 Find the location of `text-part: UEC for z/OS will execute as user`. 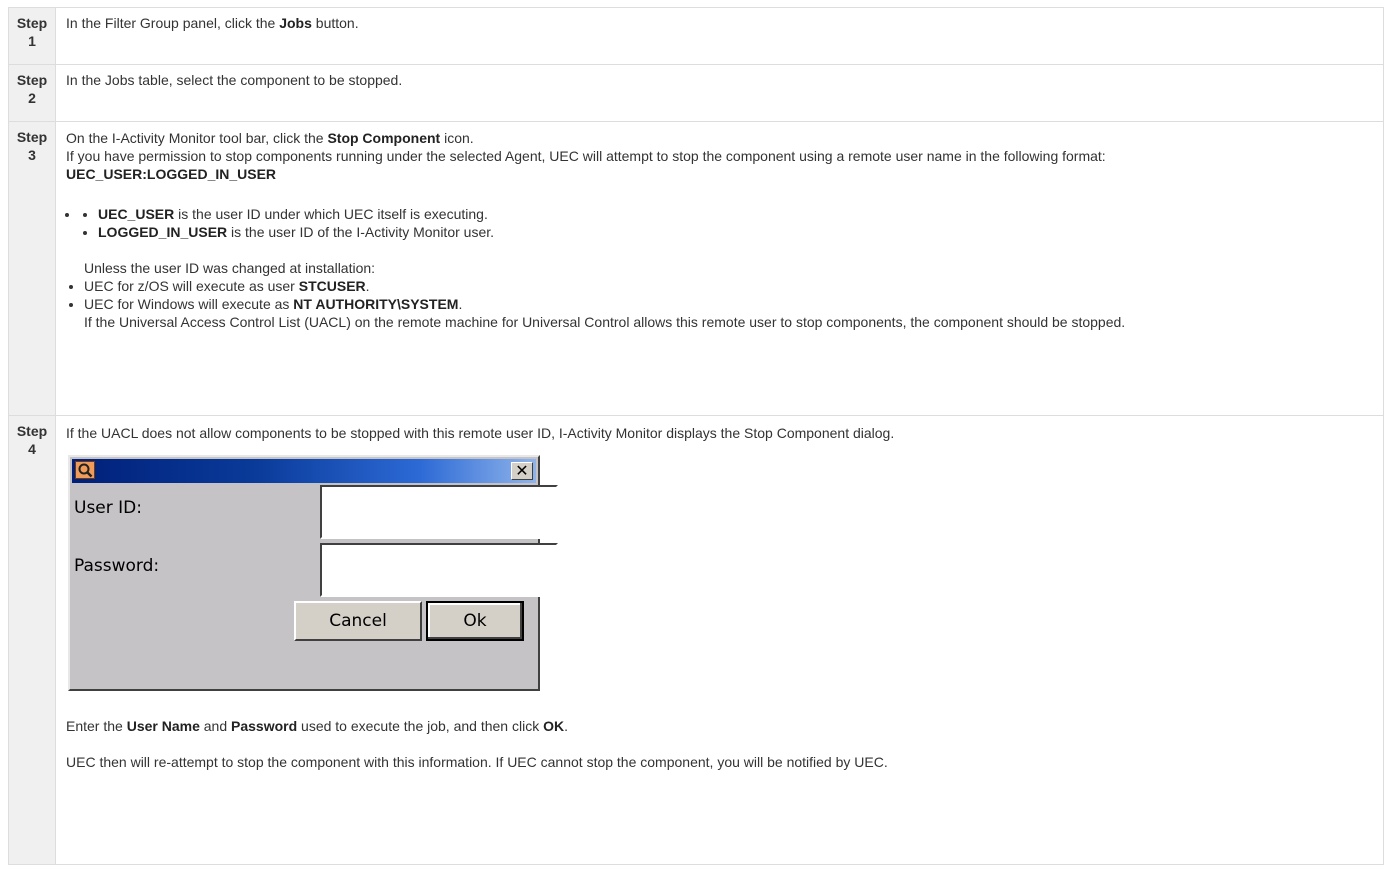

text-part: UEC for z/OS will execute as user is located at coordinates (191, 286).